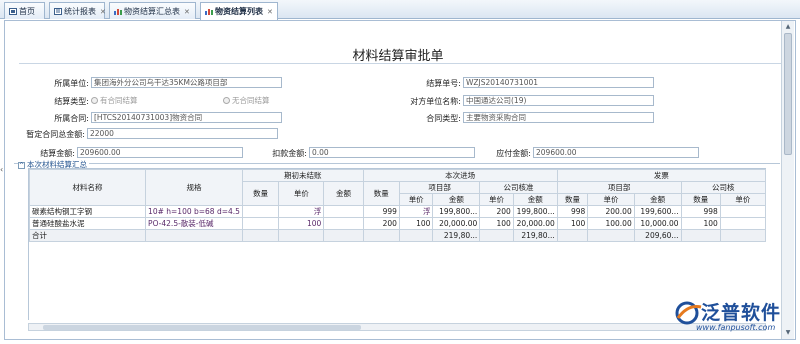  I want to click on brand-logo: 泛普软件 www.fanpusoft.com, so click(734, 318).